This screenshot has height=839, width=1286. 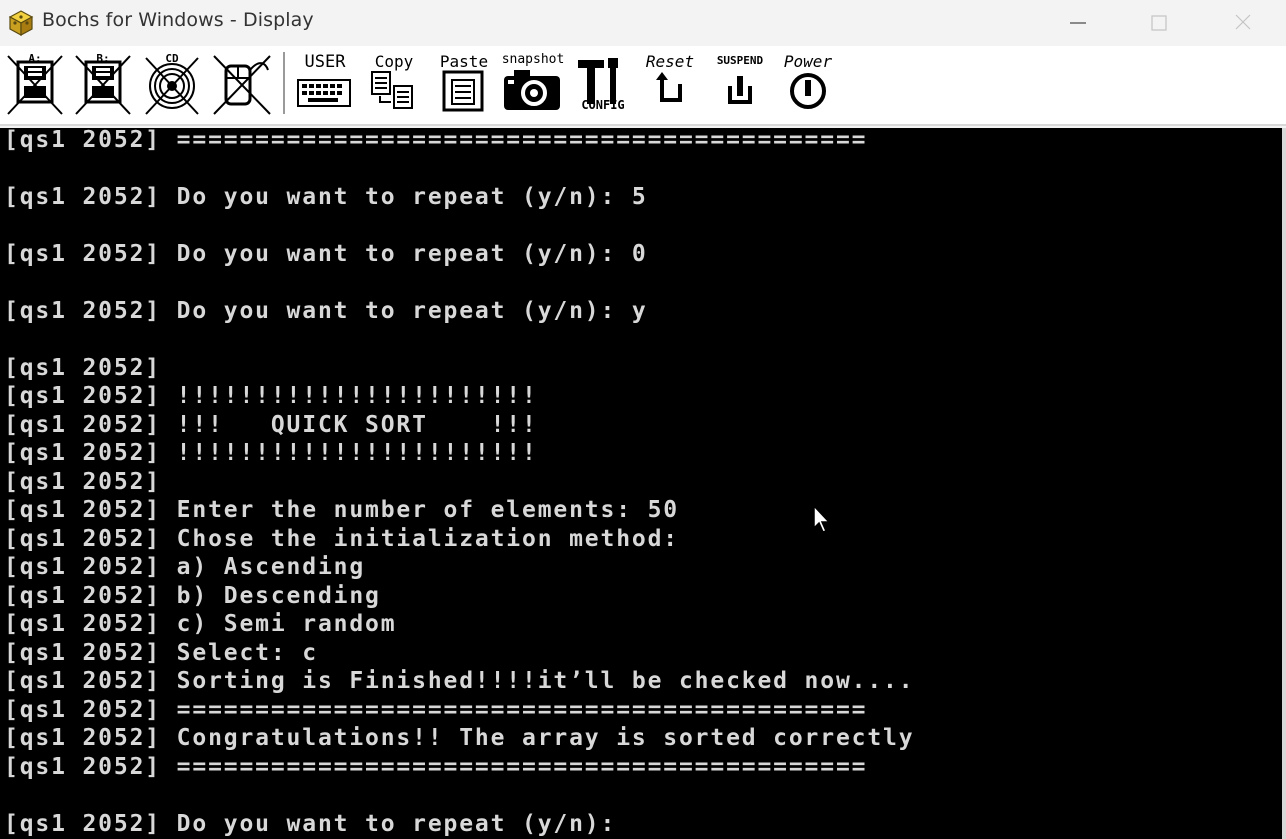 What do you see at coordinates (161, 653) in the screenshot?
I see `console-line: [qs1 2052] Select: c` at bounding box center [161, 653].